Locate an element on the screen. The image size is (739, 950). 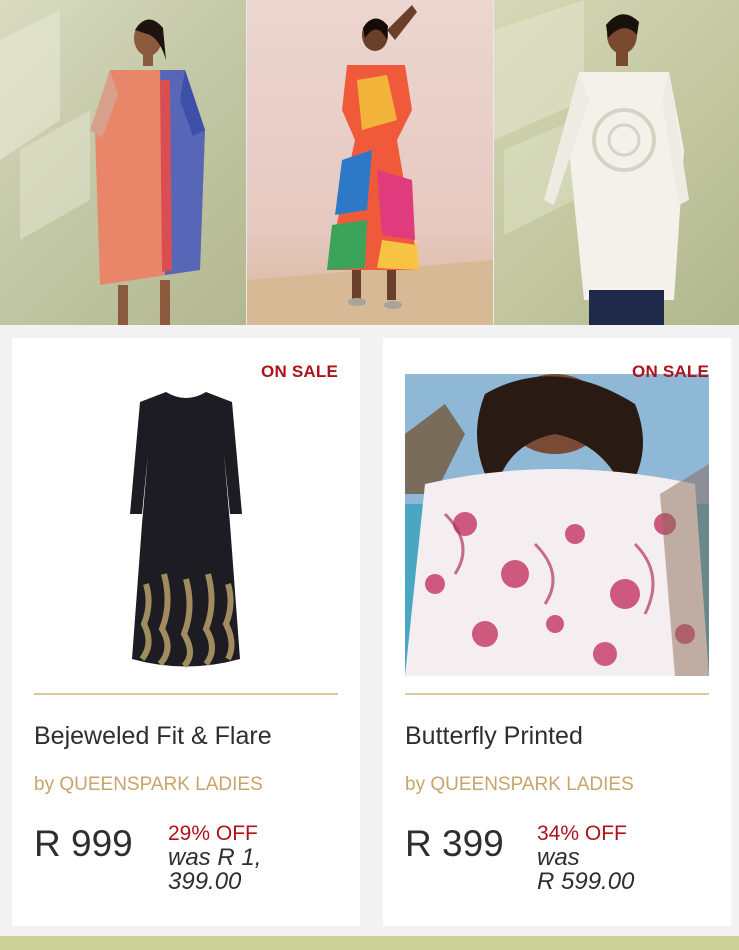
discount-percent: 34% OFF is located at coordinates (582, 833).